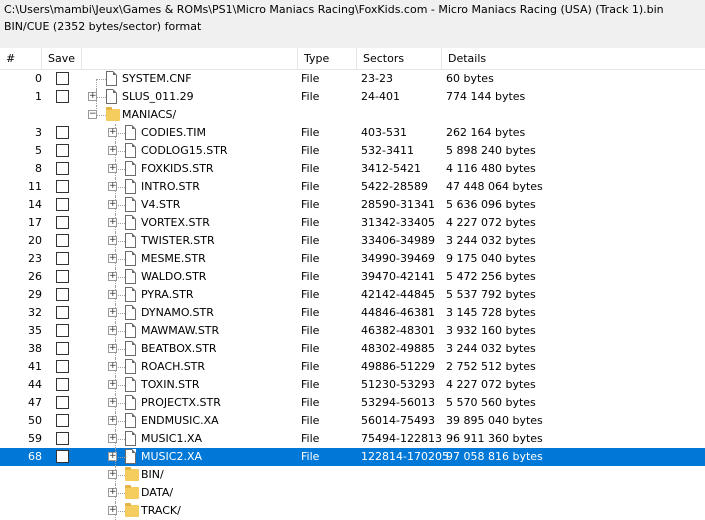 The width and height of the screenshot is (705, 520). Describe the element at coordinates (132, 510) in the screenshot. I see `folder-icon` at that location.